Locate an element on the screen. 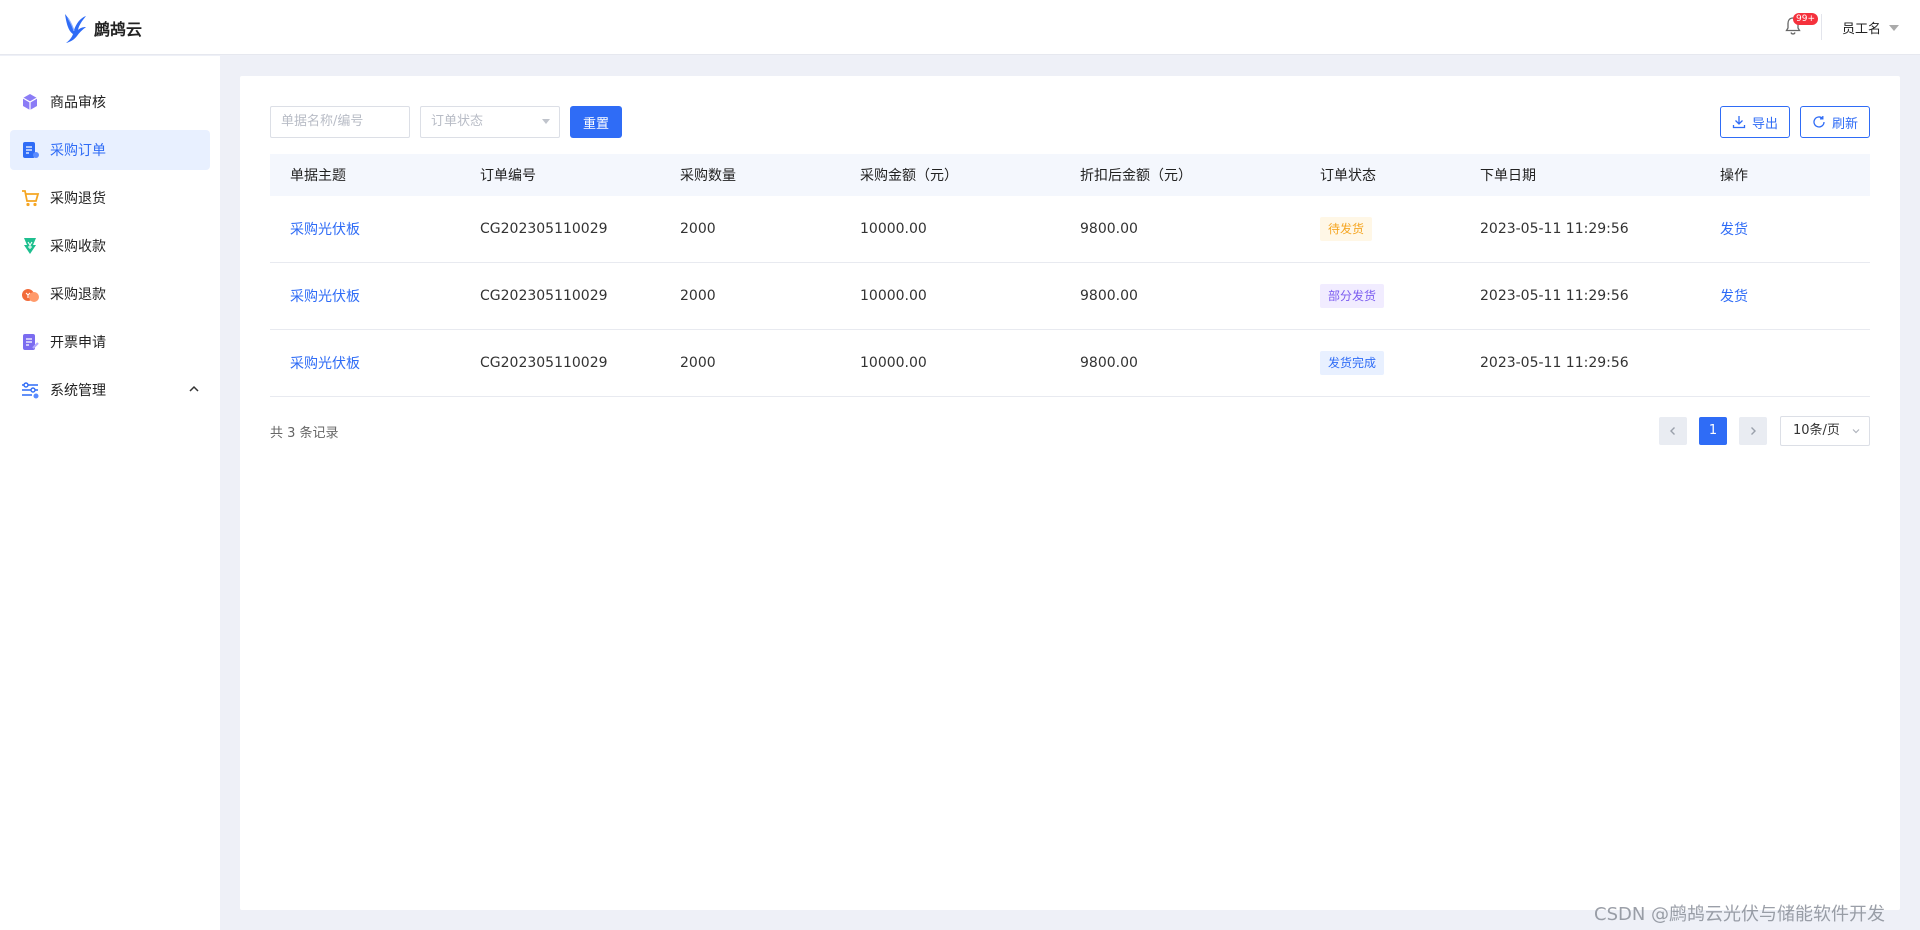 The width and height of the screenshot is (1920, 930). header-discounted: 折扣后金额（元） is located at coordinates (1136, 176).